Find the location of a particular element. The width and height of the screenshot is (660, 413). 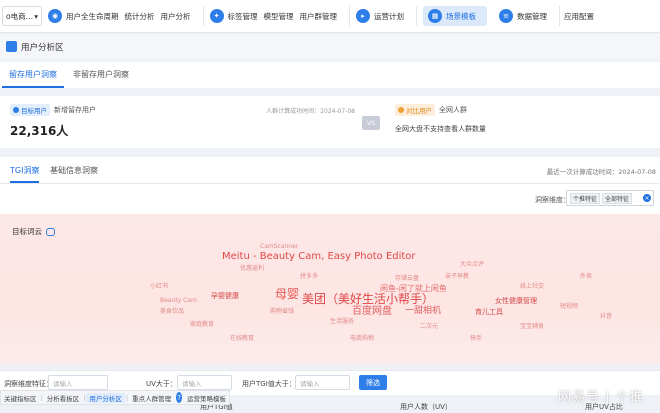

tgi-filter-input: 请输入 is located at coordinates (322, 382).